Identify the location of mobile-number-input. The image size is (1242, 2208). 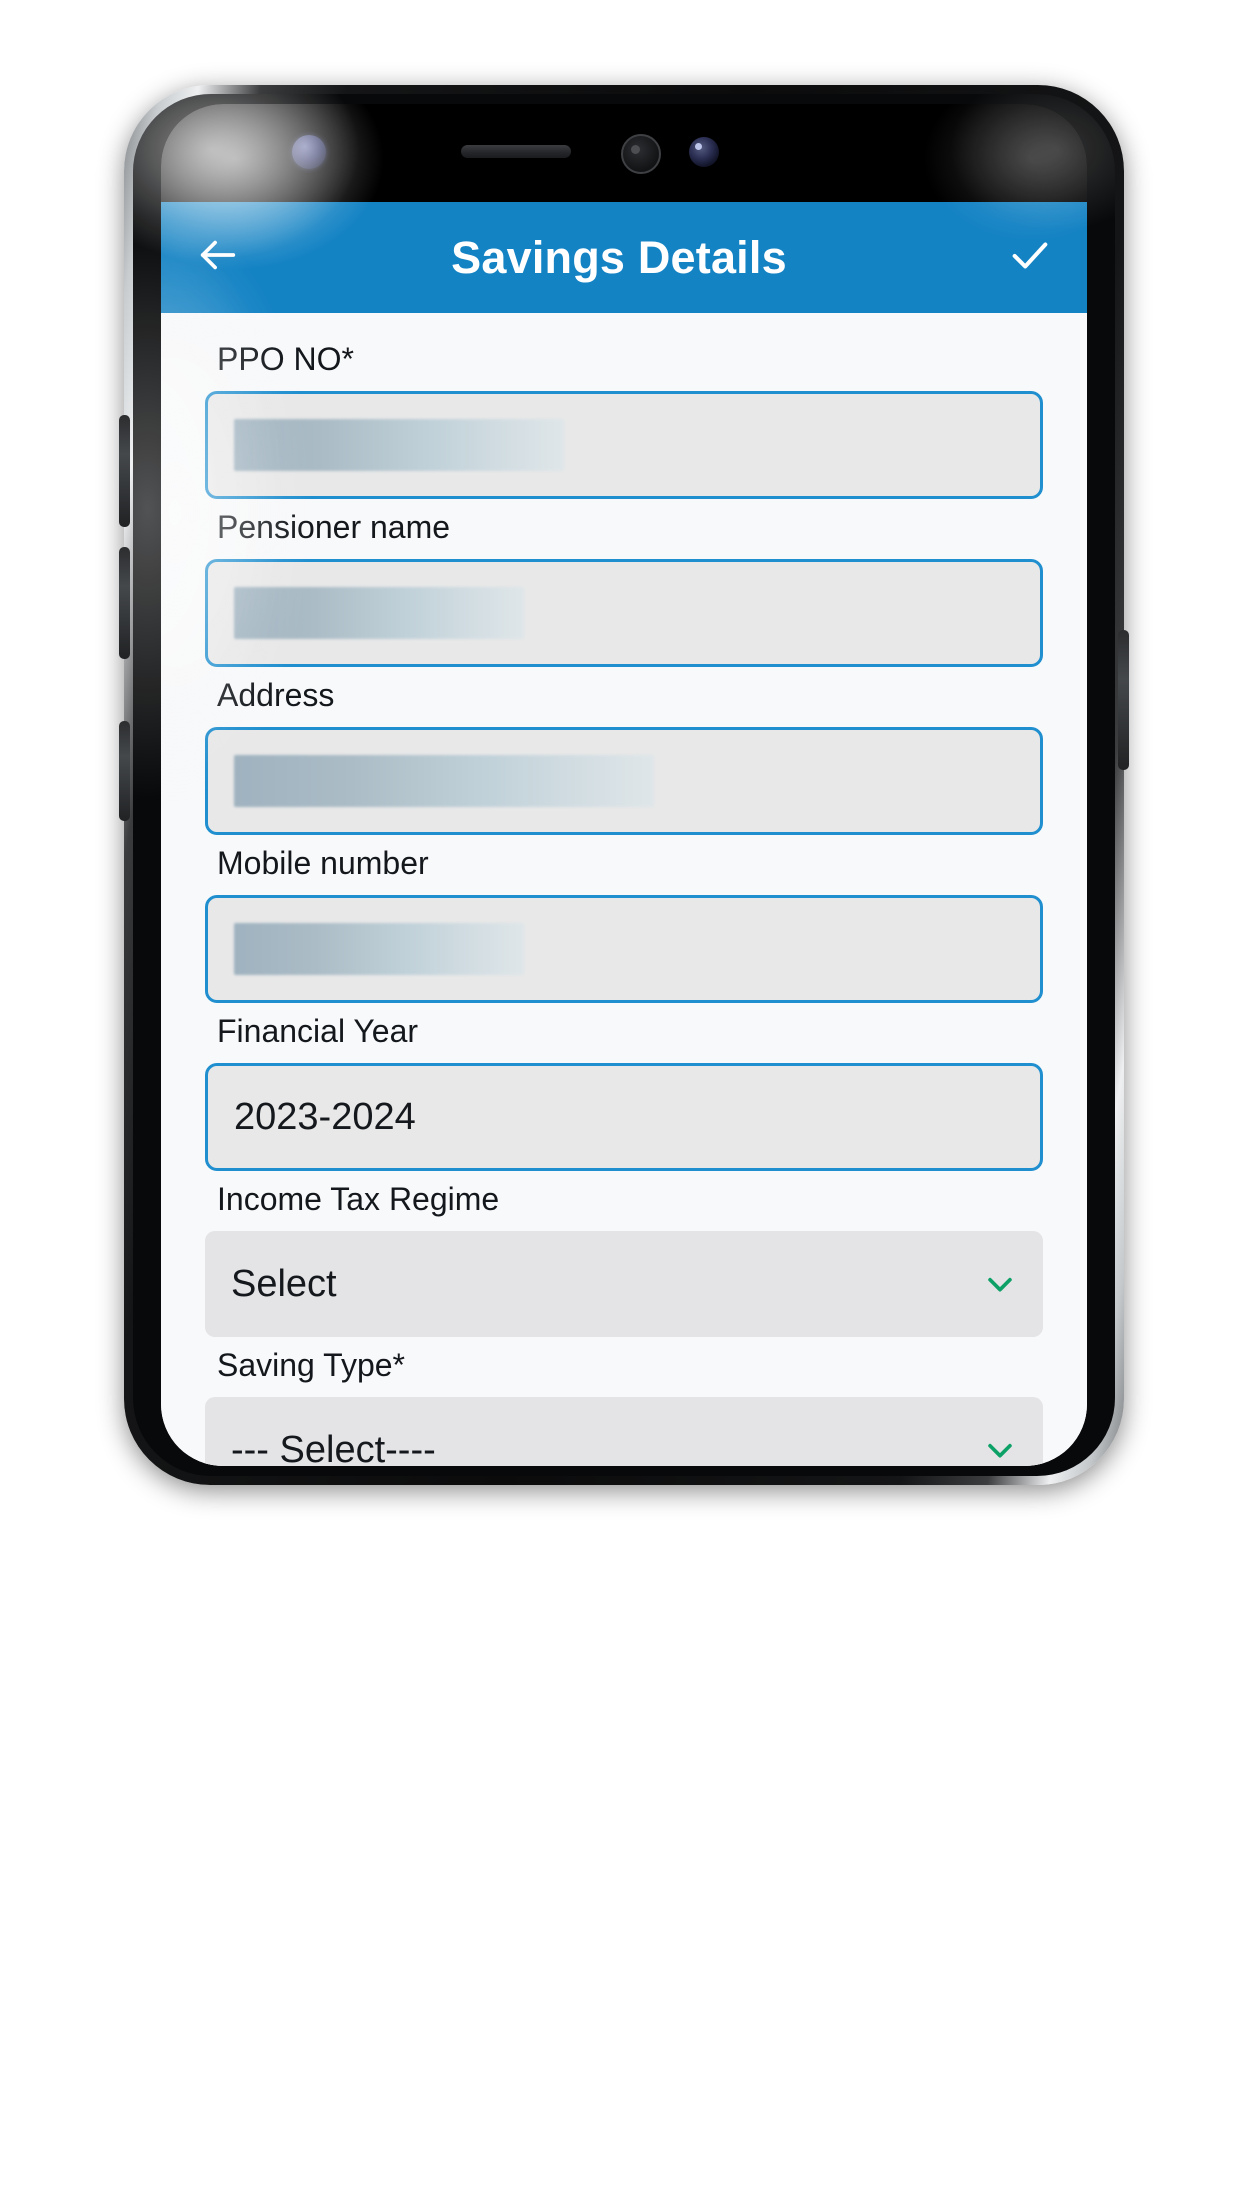
(624, 949).